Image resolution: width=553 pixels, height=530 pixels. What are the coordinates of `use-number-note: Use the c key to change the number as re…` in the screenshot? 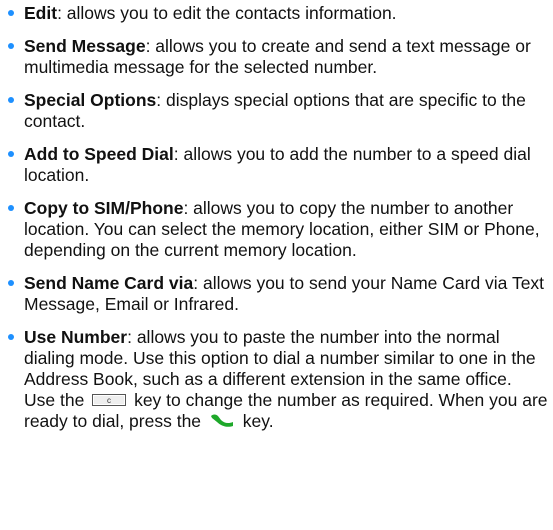 It's located at (286, 411).